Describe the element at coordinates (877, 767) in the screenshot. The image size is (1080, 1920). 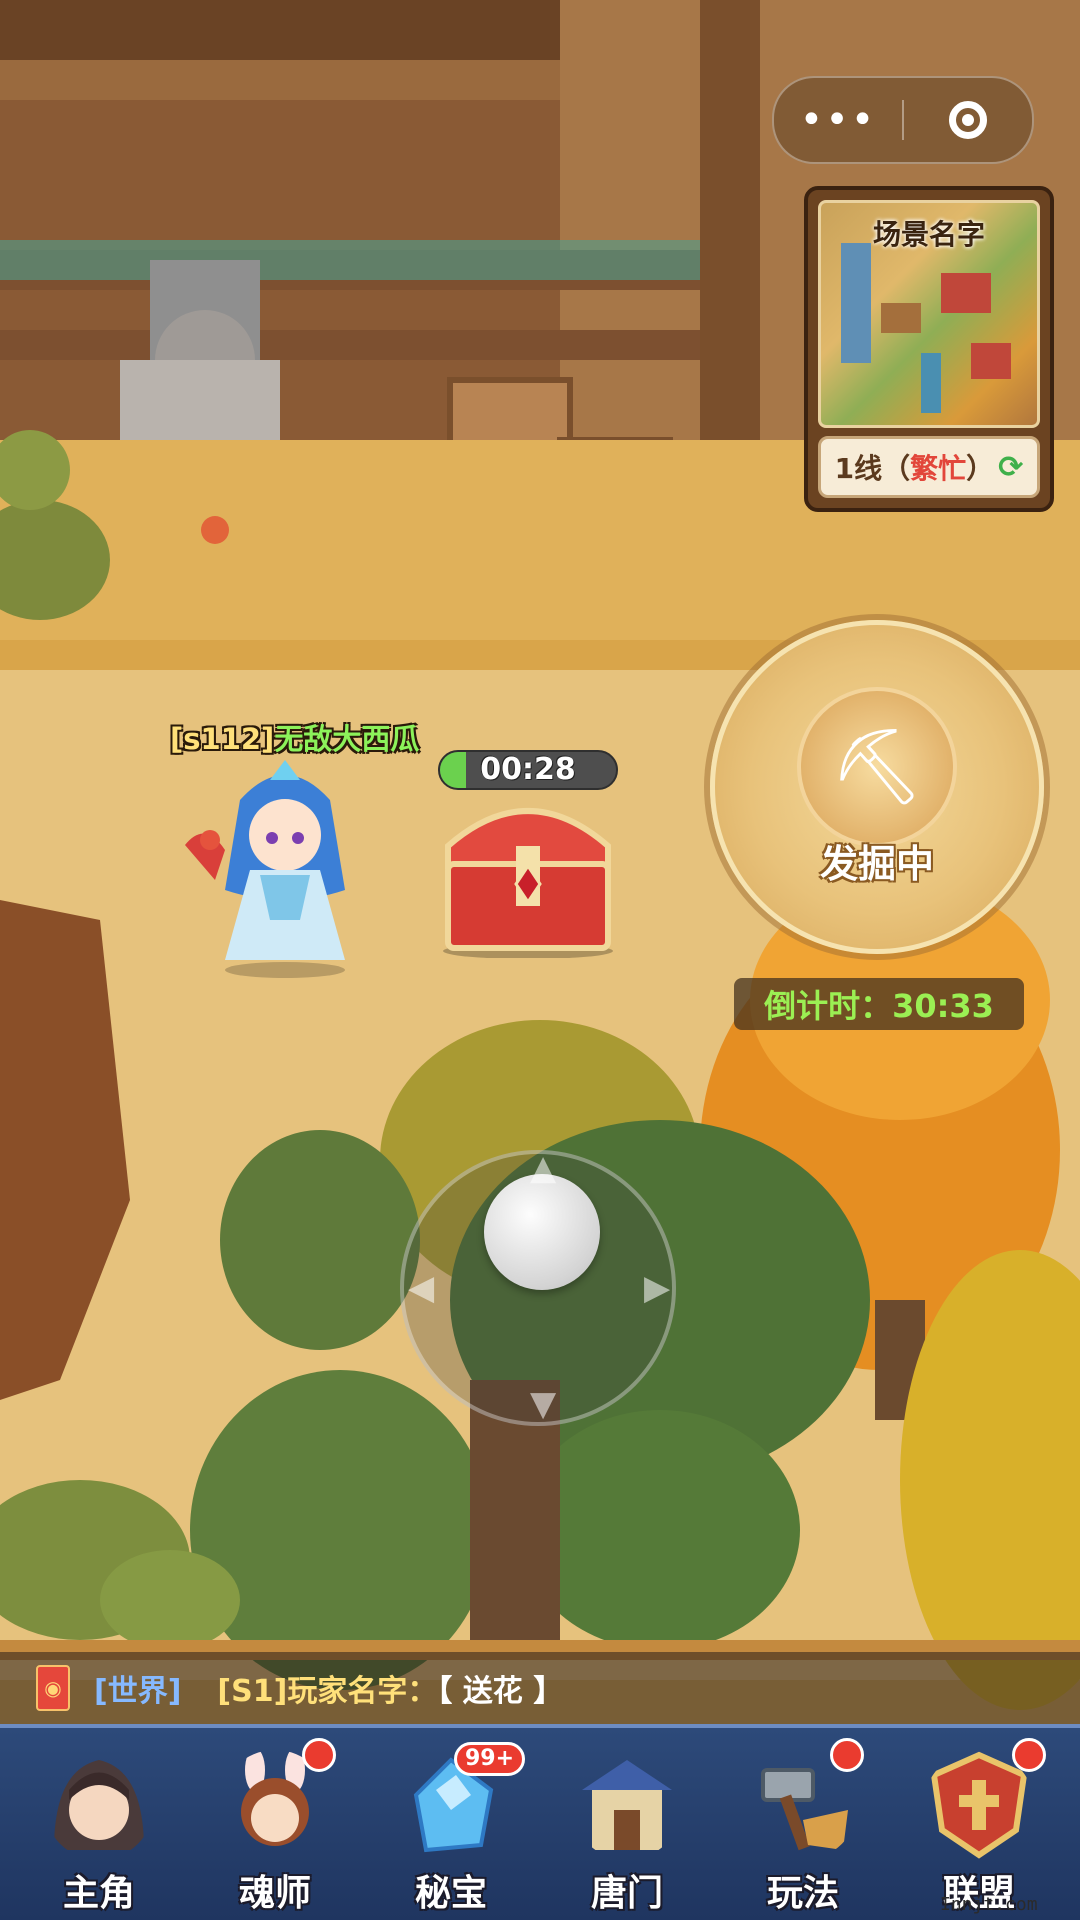
I see `shovel-icon: ⛏` at that location.